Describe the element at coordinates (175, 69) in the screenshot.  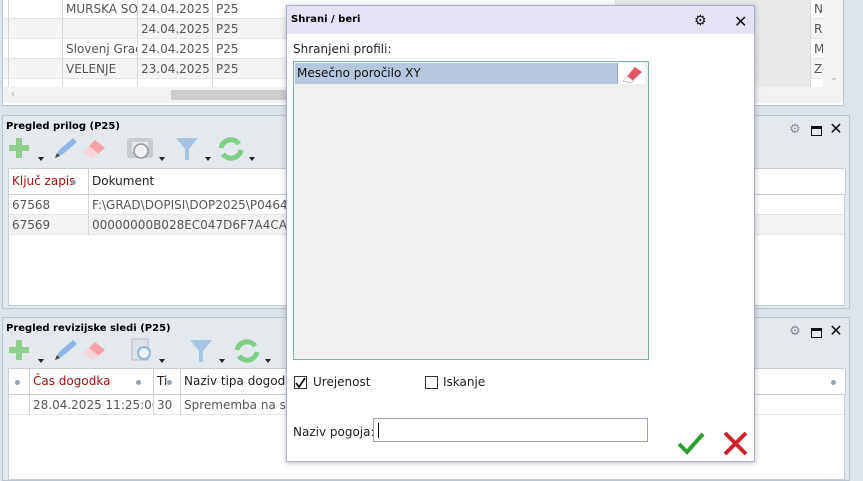
I see `table-cell: 23.04.2025` at that location.